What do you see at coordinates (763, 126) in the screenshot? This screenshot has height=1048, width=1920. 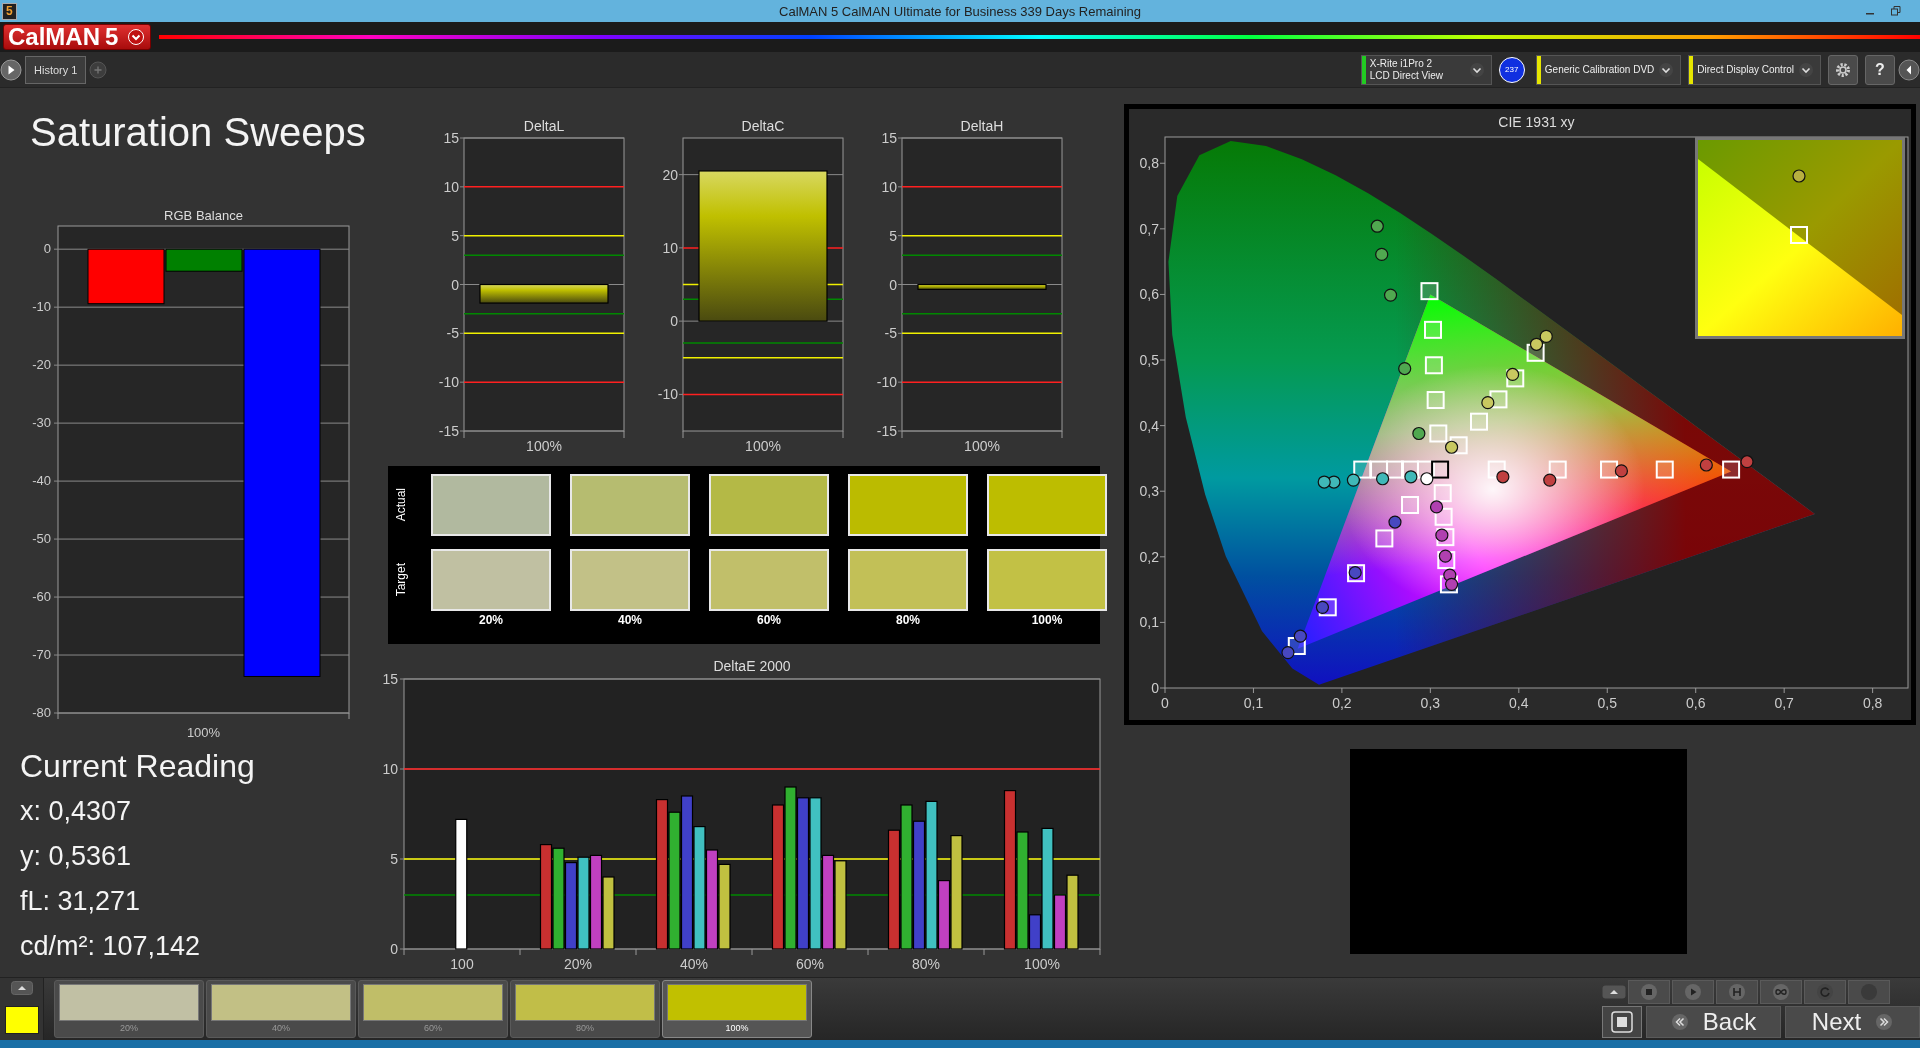 I see `chart-title: DeltaC` at bounding box center [763, 126].